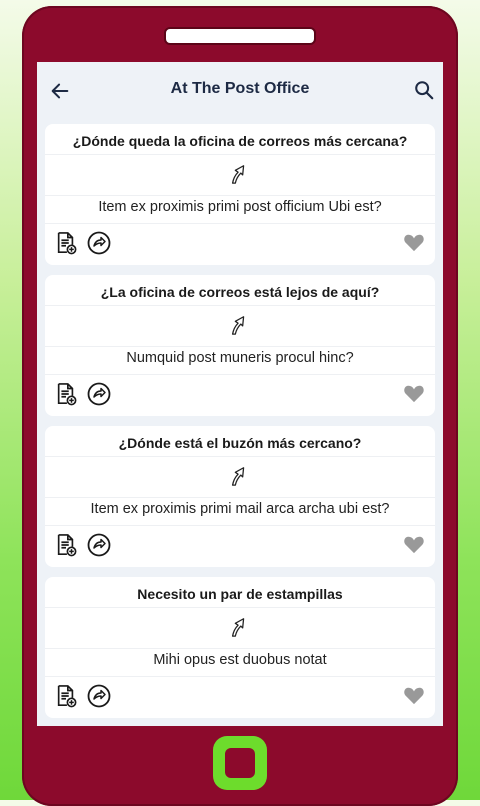 This screenshot has height=806, width=480. I want to click on phrase-answer: Numquid post muneris procul hinc?, so click(240, 358).